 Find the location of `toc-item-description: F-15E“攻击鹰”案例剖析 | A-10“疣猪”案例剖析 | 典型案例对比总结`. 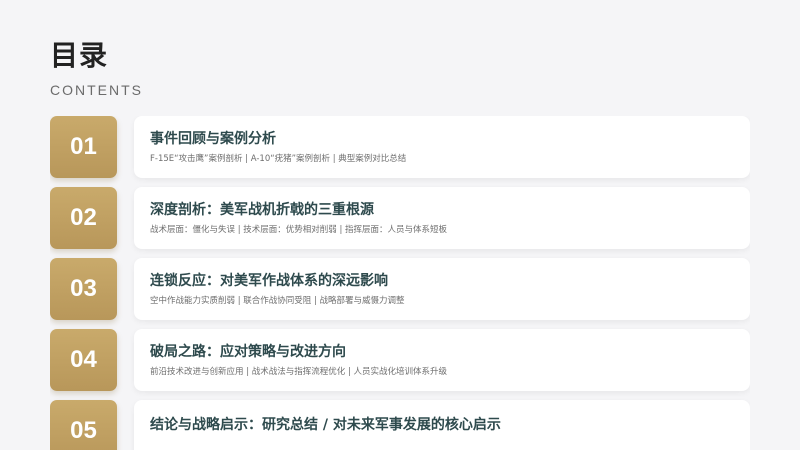

toc-item-description: F-15E“攻击鹰”案例剖析 | A-10“疣猪”案例剖析 | 典型案例对比总结 is located at coordinates (278, 159).